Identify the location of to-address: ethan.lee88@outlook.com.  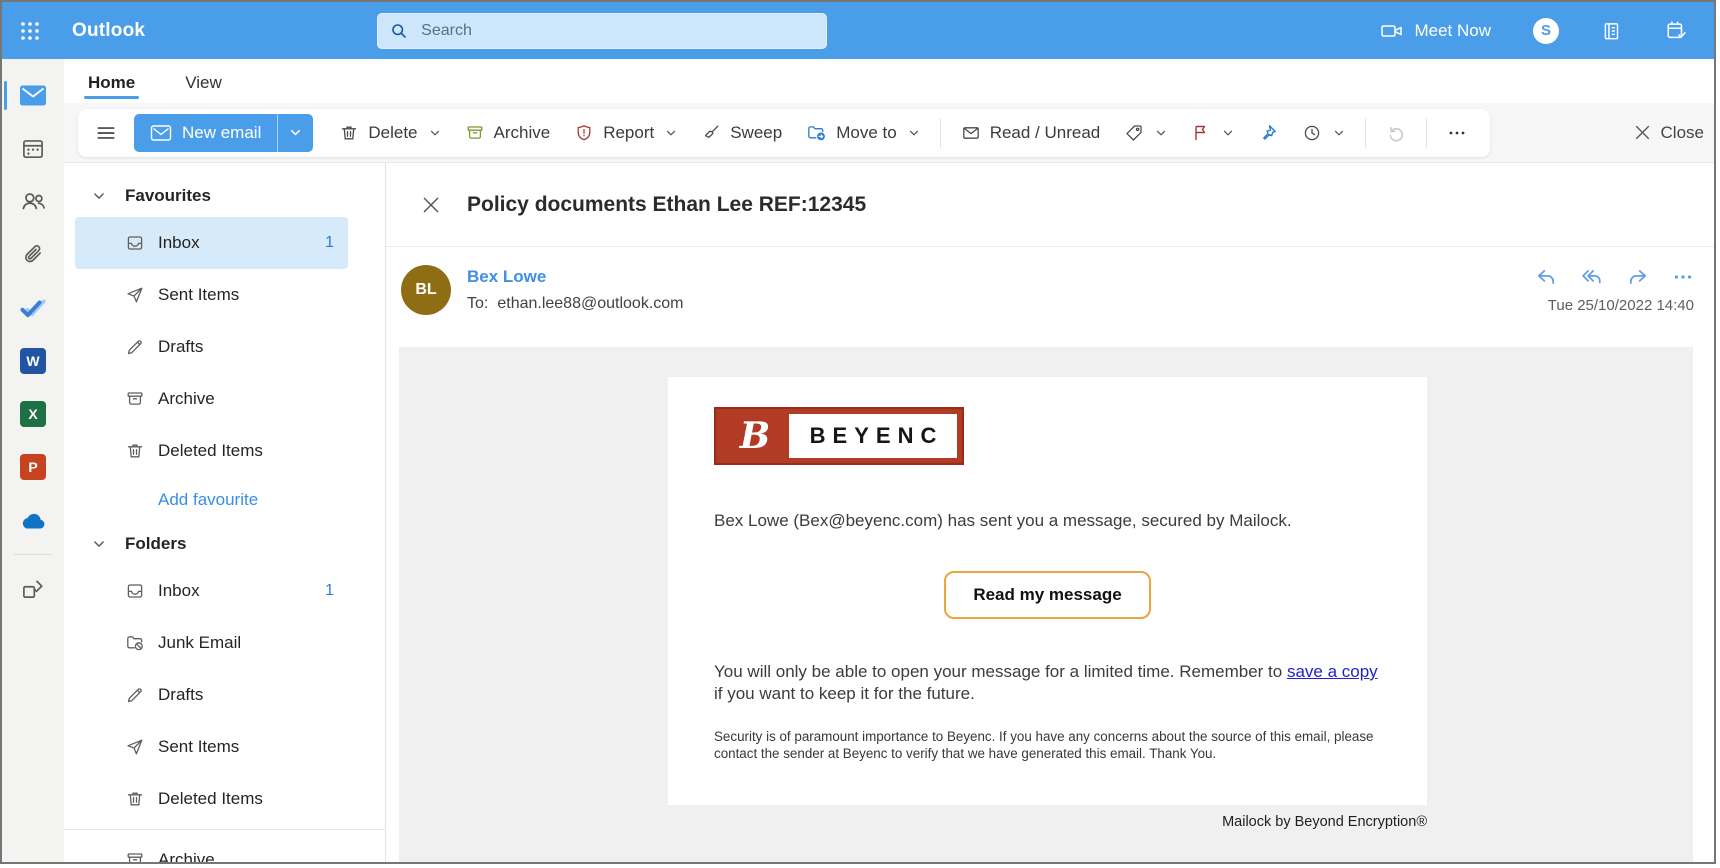
(590, 303).